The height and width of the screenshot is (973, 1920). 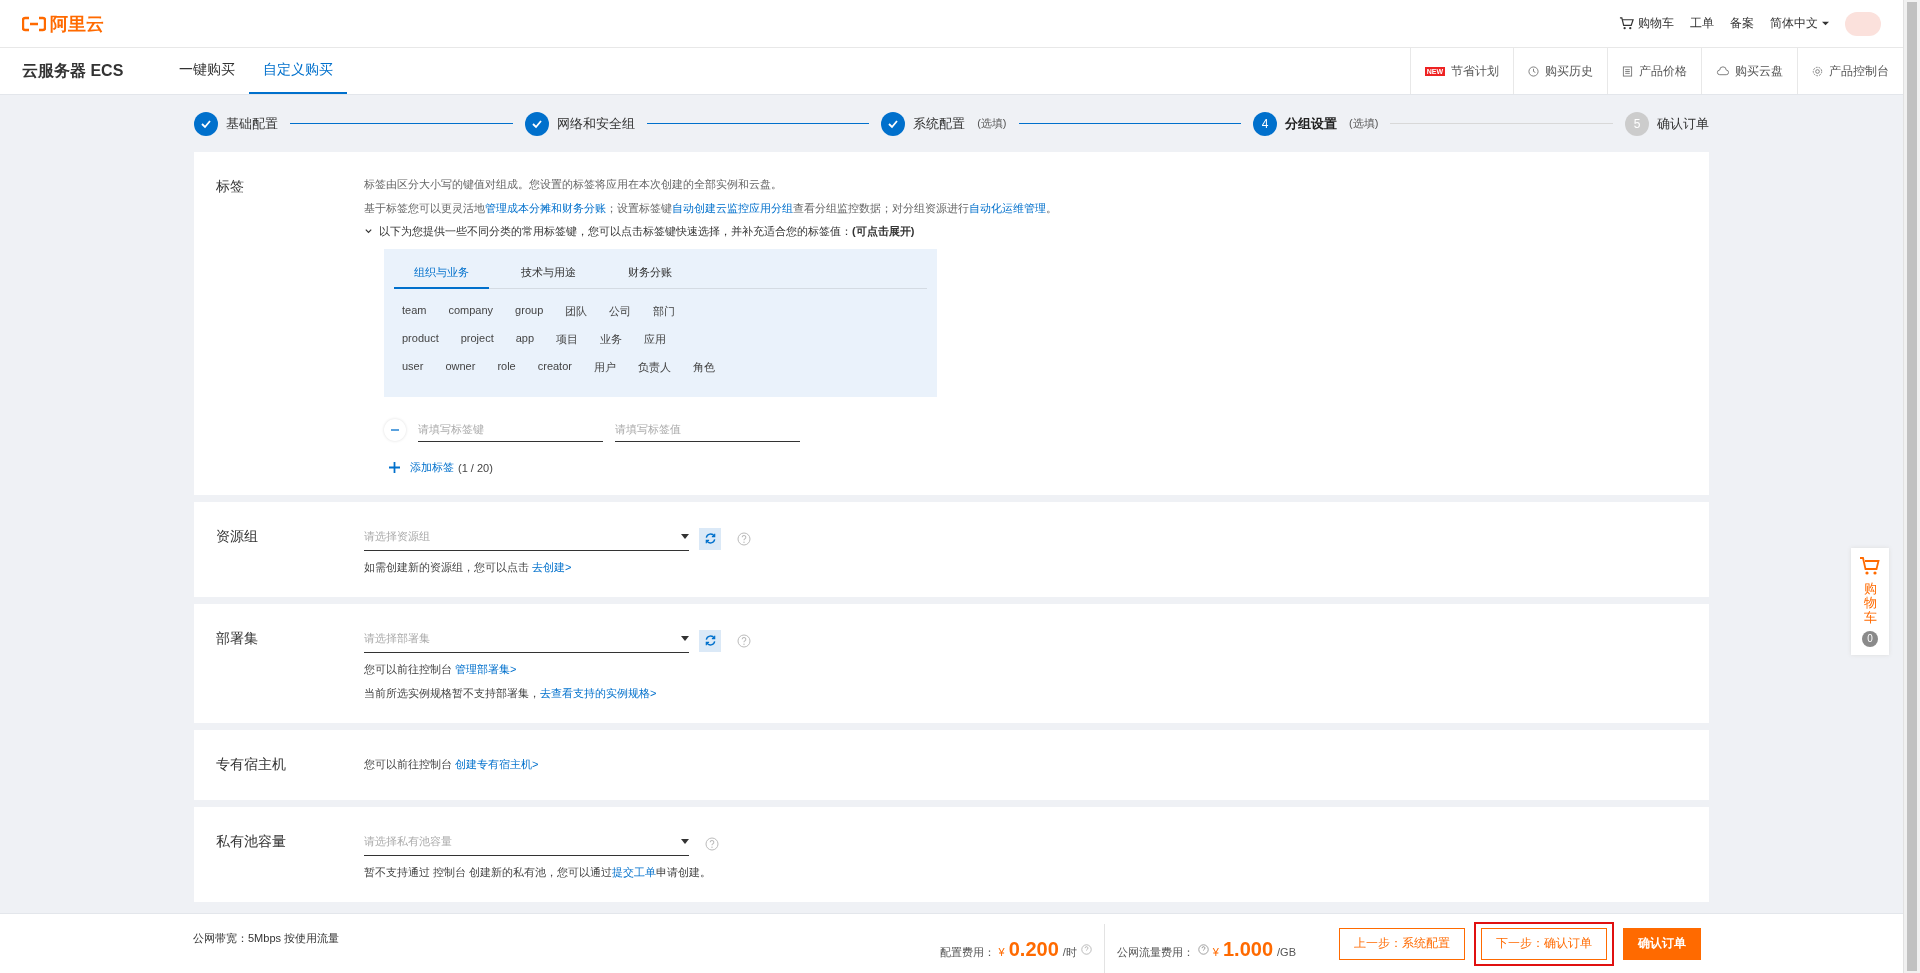 What do you see at coordinates (1863, 23) in the screenshot?
I see `avatar` at bounding box center [1863, 23].